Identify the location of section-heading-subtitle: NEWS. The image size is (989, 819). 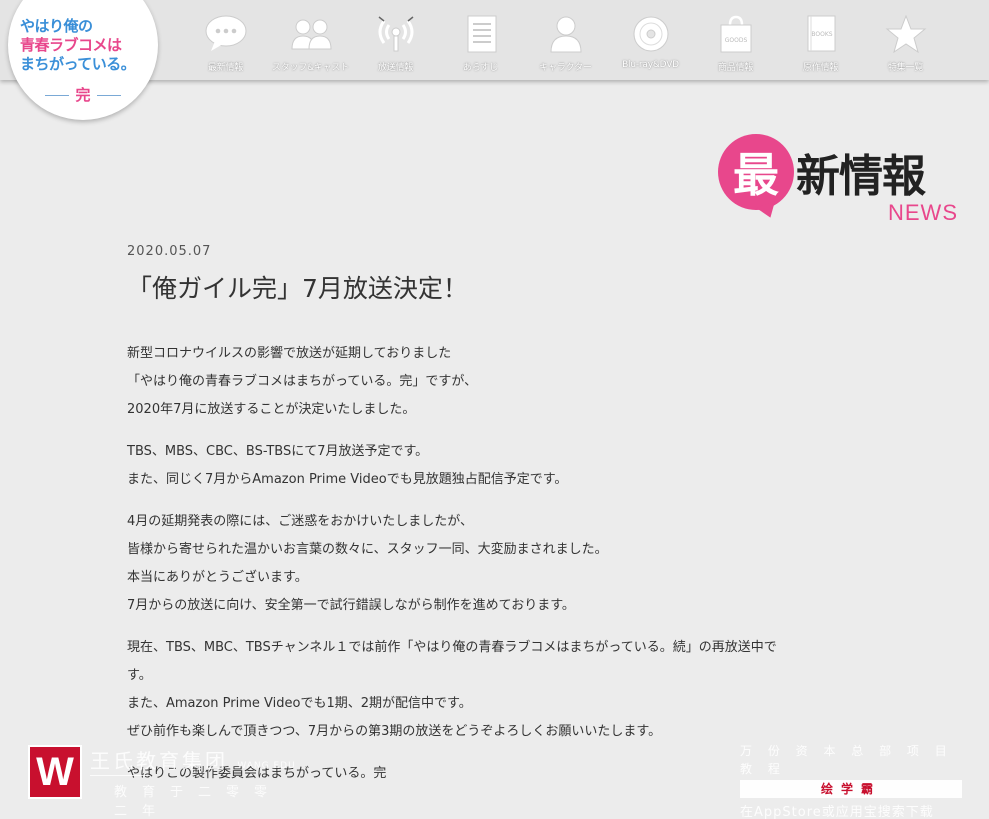
(923, 212).